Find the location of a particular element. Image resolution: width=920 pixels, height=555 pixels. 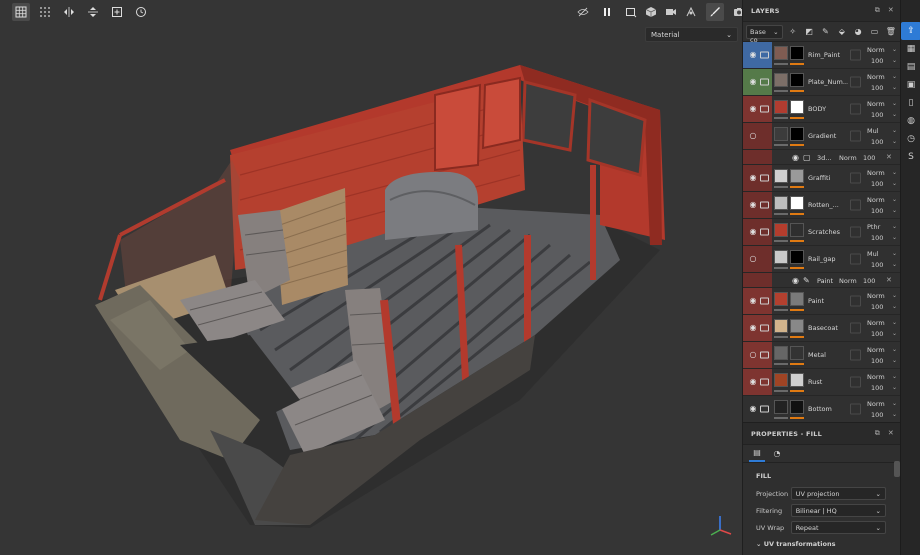

layer-name: Rust is located at coordinates (828, 382).